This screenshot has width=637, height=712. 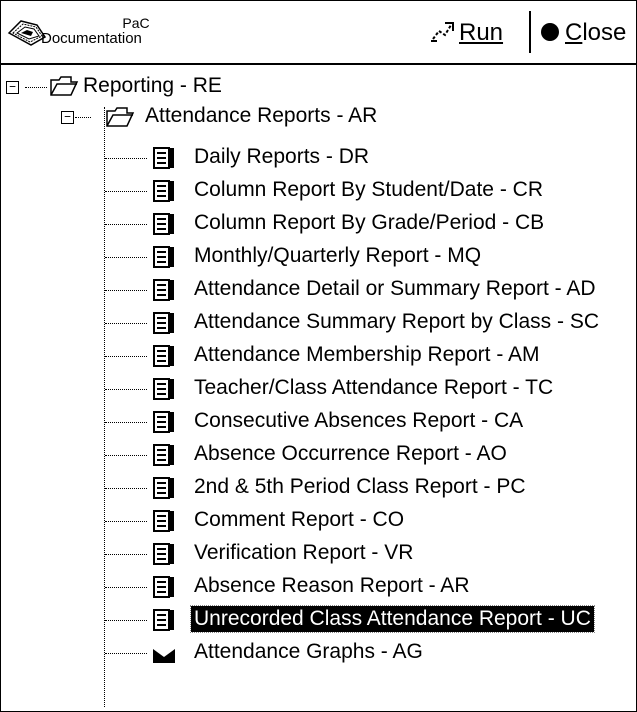 I want to click on tree-item: Unrecorded Class Attendance Report - UC, so click(x=318, y=619).